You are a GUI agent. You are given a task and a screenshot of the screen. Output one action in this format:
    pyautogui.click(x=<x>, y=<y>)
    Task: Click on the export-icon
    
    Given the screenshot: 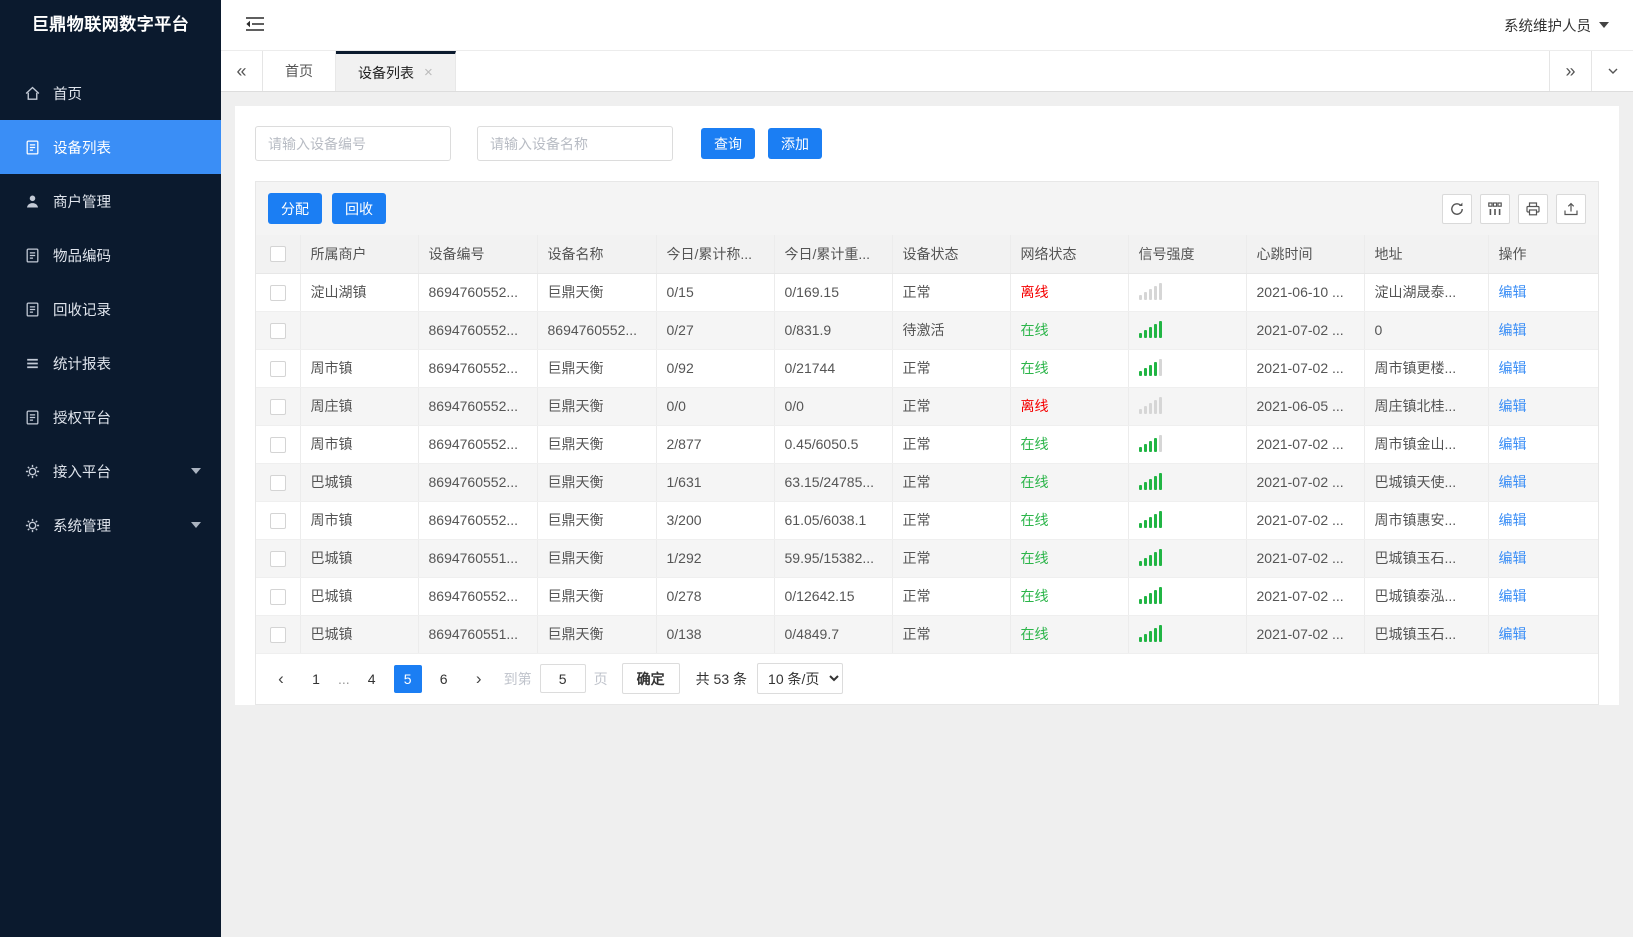 What is the action you would take?
    pyautogui.click(x=1571, y=208)
    